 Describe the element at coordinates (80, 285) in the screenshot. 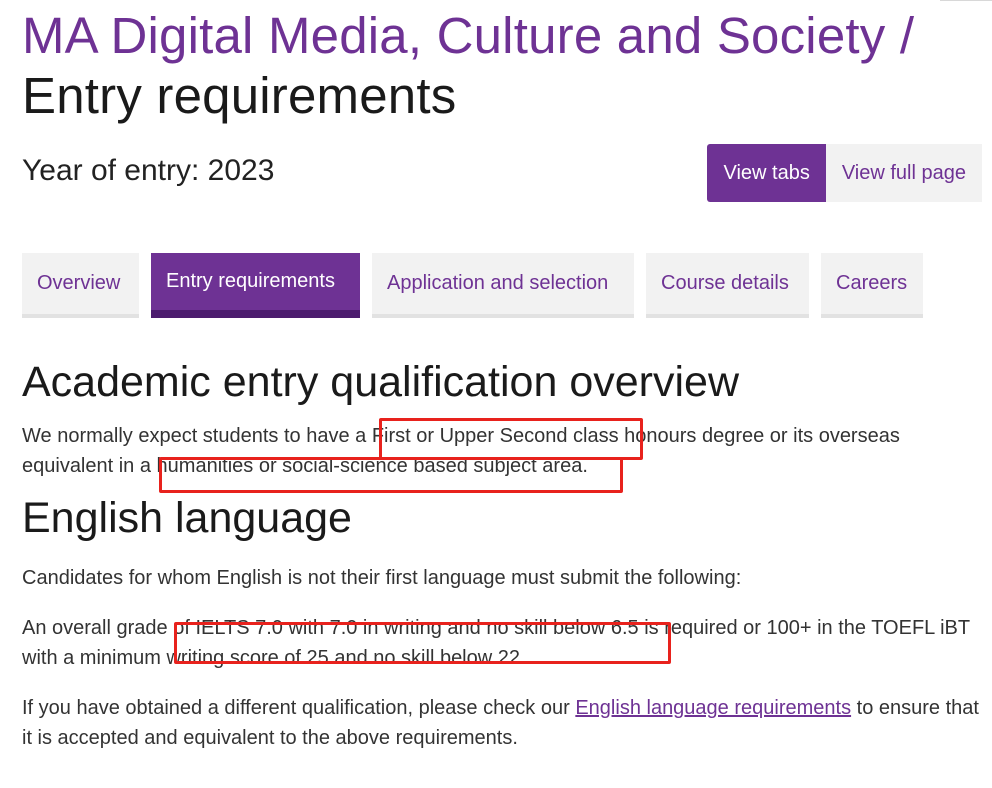

I see `tab-overview: Overview` at that location.